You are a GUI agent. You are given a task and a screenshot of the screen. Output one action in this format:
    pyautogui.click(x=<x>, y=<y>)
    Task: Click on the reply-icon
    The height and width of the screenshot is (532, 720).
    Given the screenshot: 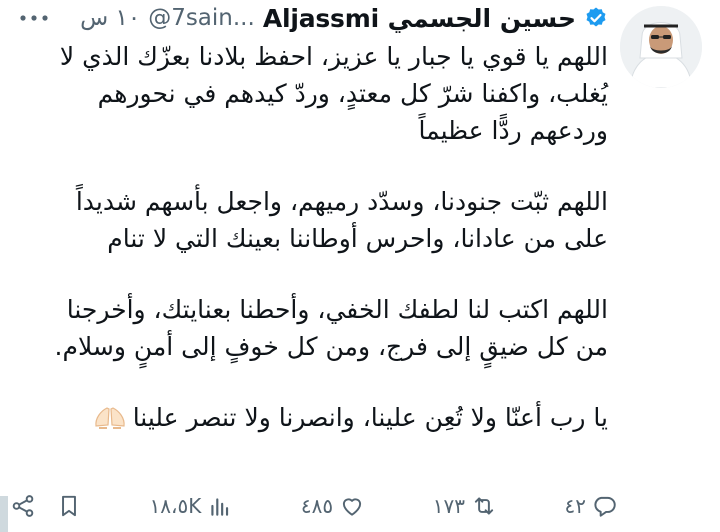 What is the action you would take?
    pyautogui.click(x=605, y=506)
    